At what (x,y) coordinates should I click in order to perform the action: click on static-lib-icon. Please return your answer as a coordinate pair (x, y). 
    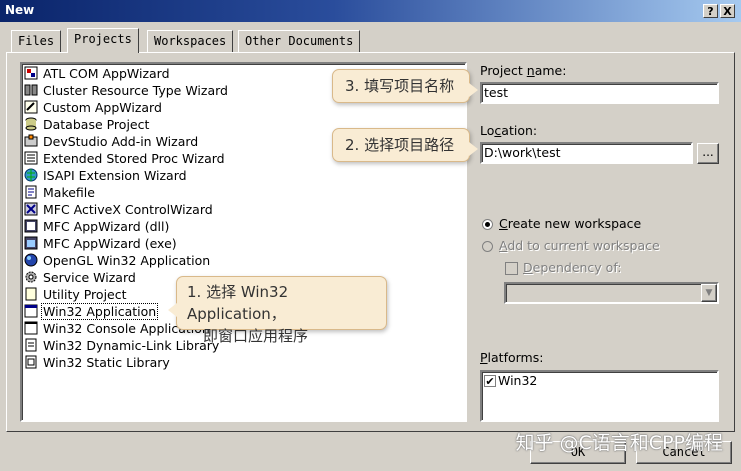
    Looking at the image, I should click on (31, 362).